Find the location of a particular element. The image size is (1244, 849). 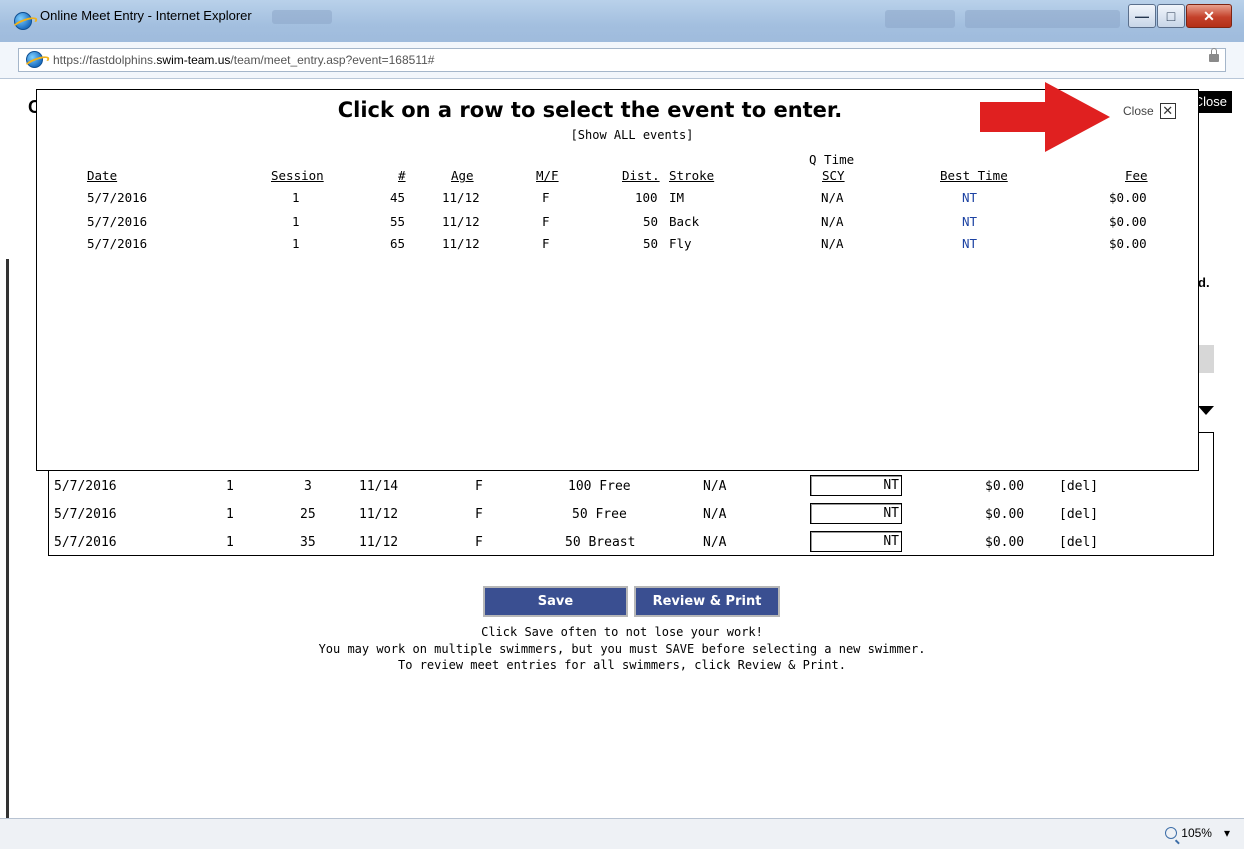

header-stroke: Stroke is located at coordinates (691, 175).